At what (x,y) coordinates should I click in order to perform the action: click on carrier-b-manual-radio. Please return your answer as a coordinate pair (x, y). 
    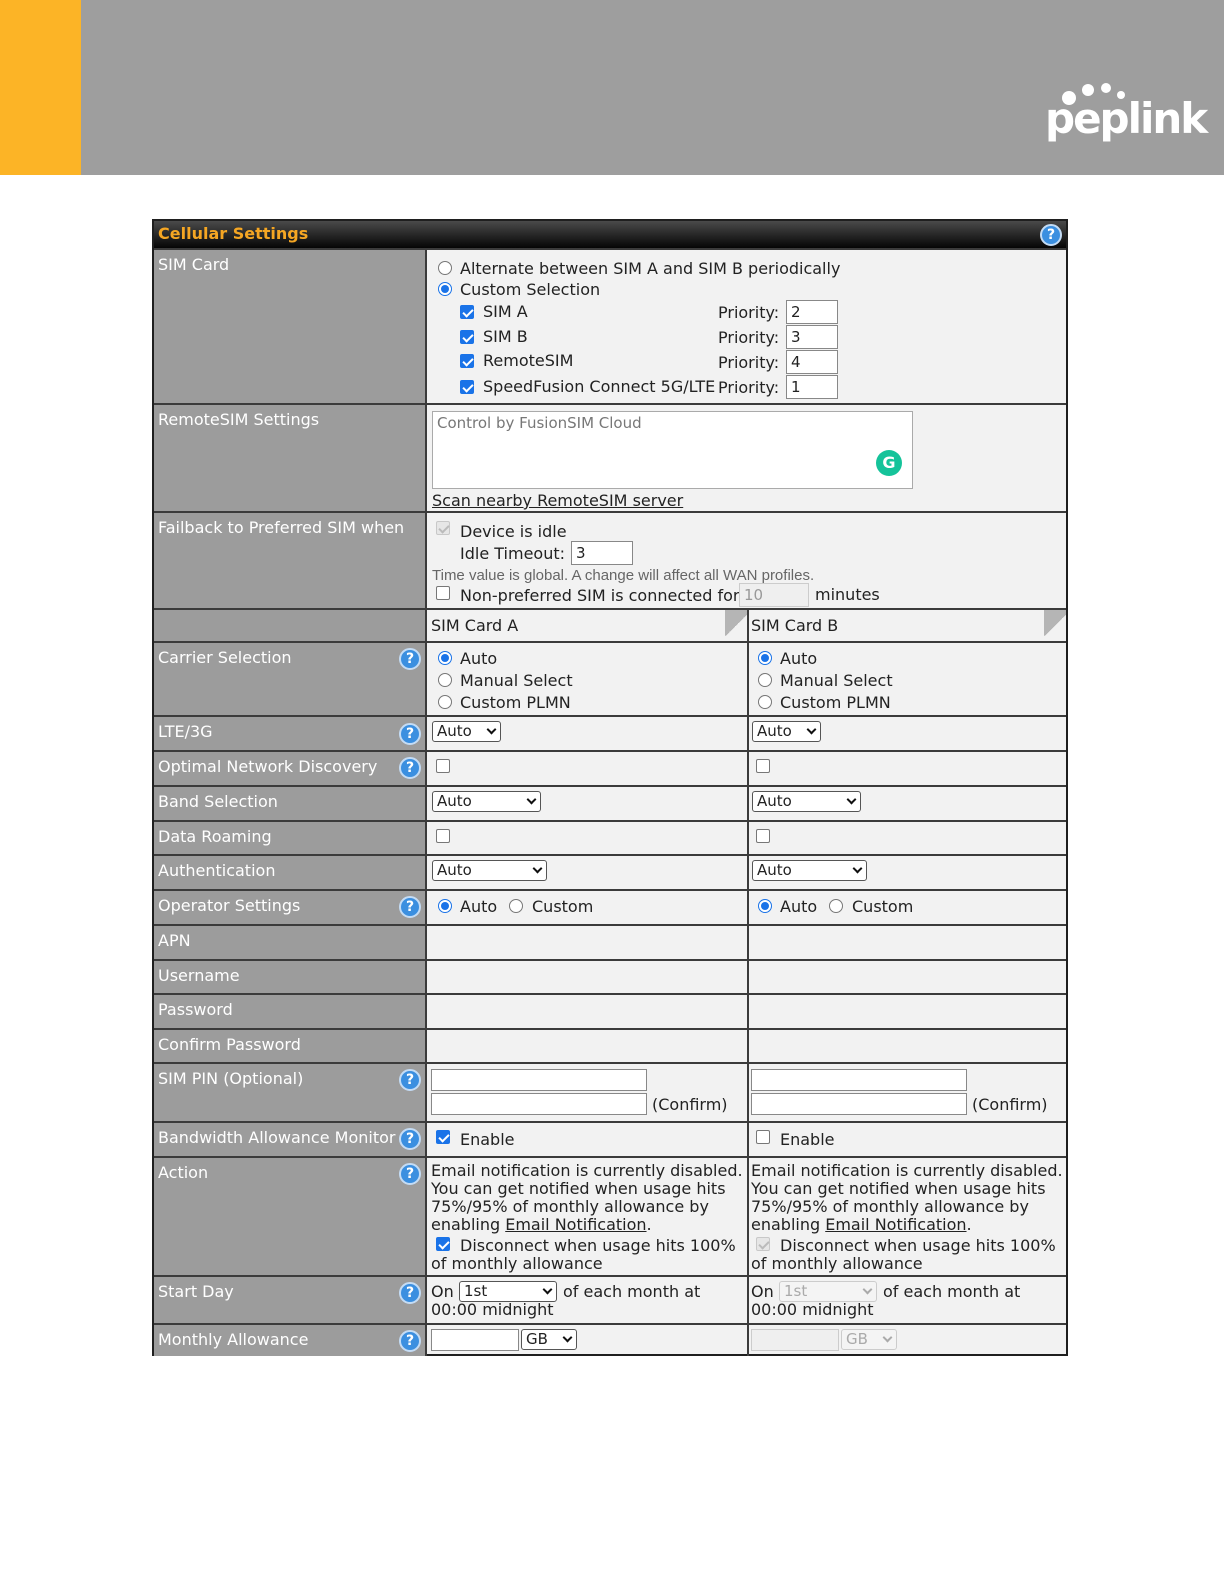
    Looking at the image, I should click on (765, 680).